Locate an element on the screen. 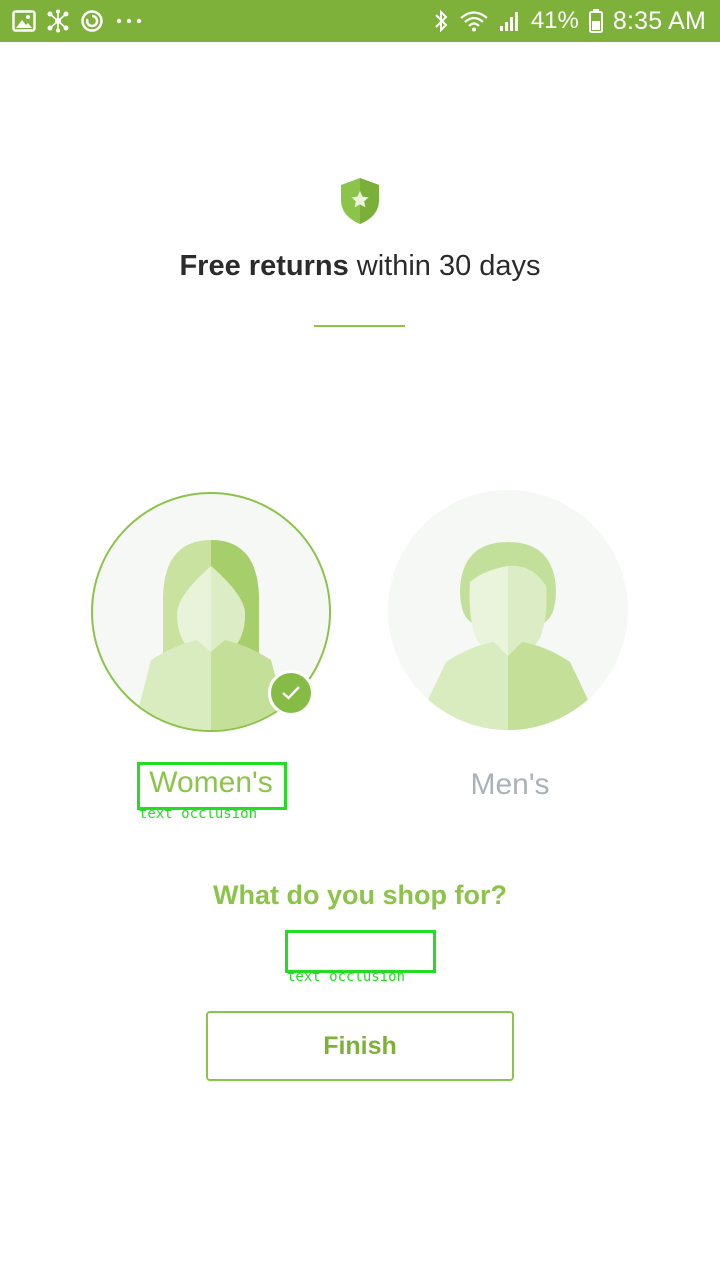 Image resolution: width=720 pixels, height=1280 pixels. bluetooth-icon is located at coordinates (441, 21).